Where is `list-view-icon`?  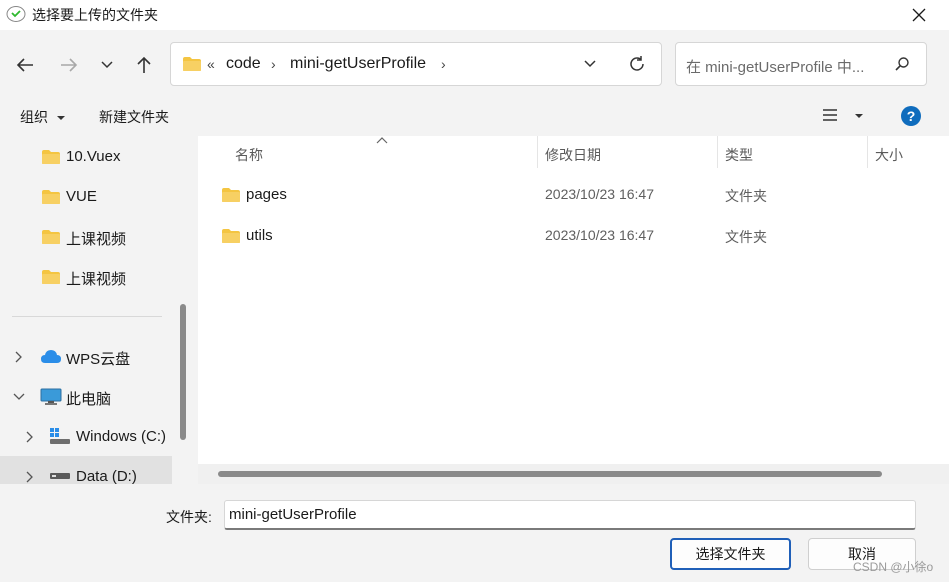
list-view-icon is located at coordinates (830, 115).